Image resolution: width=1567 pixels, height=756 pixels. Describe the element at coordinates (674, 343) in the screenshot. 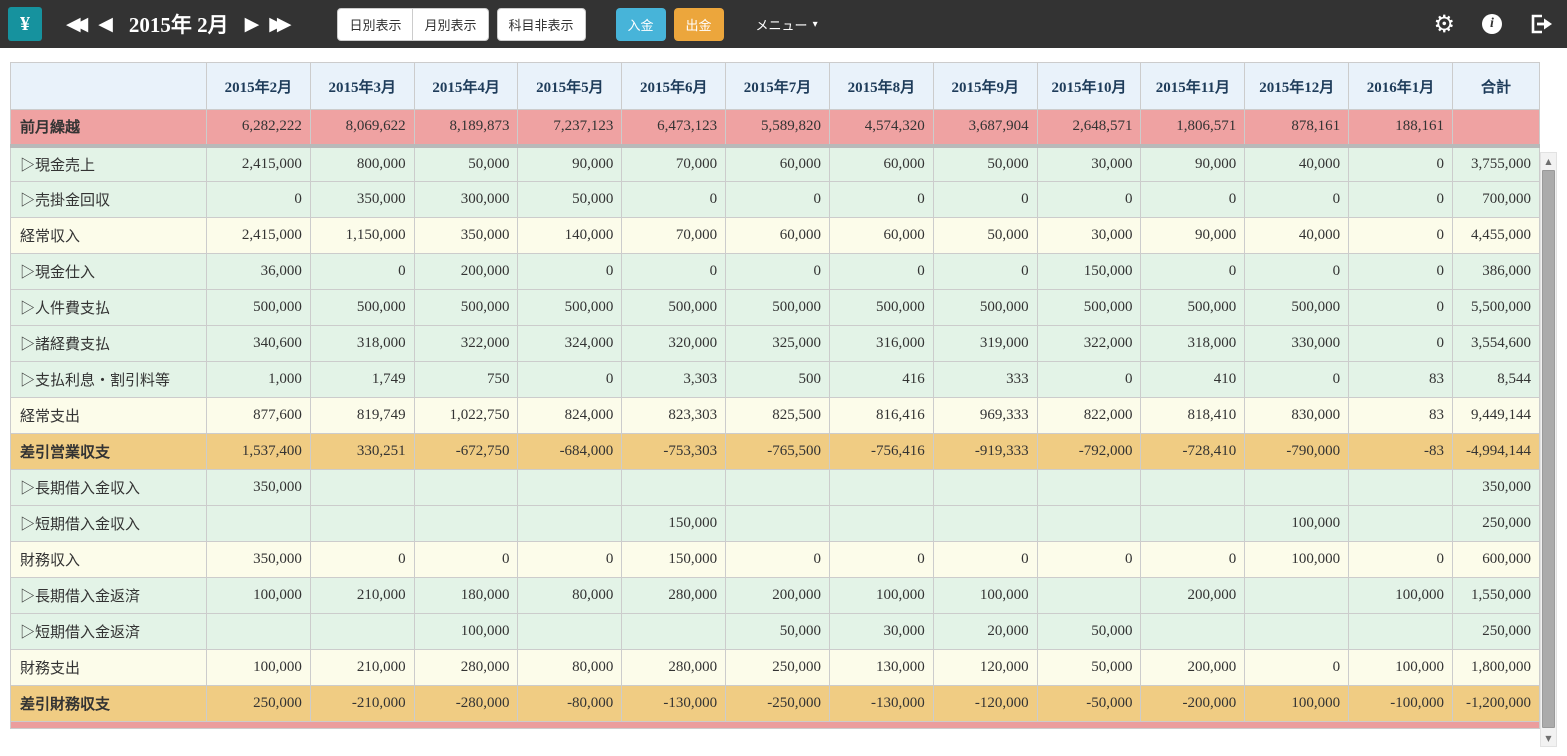

I see `cell: 320,000` at that location.